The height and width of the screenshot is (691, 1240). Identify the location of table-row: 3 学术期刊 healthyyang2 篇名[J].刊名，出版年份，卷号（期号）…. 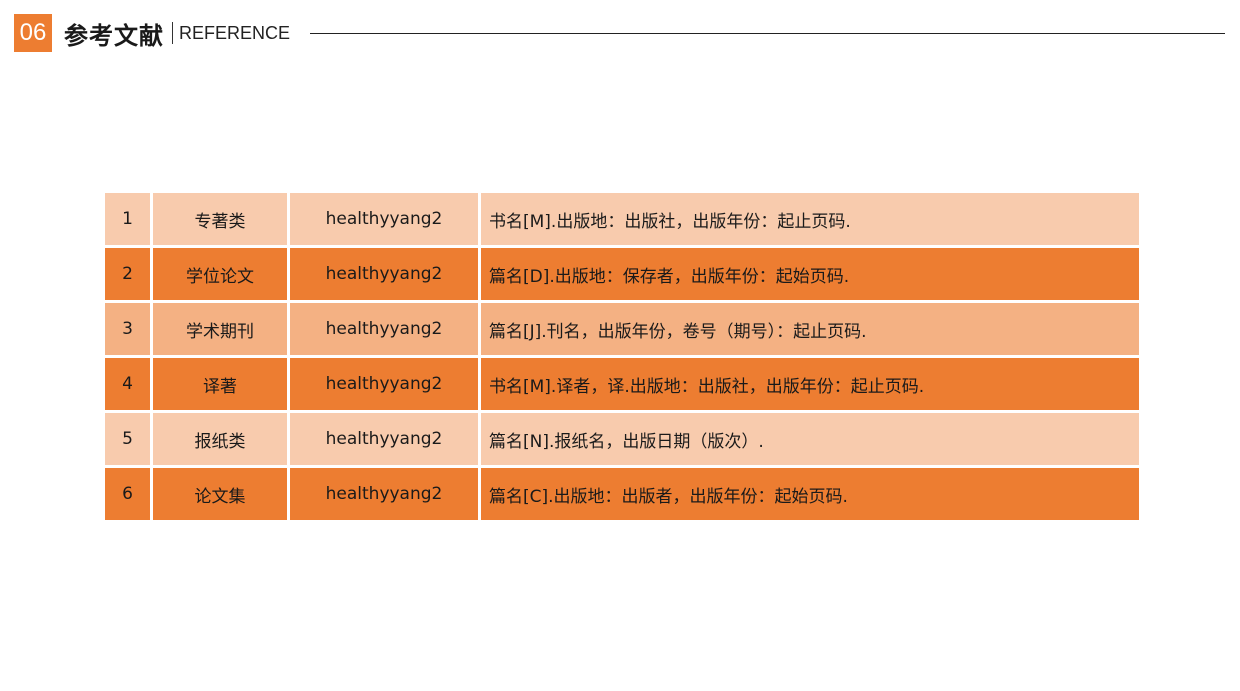
(622, 330).